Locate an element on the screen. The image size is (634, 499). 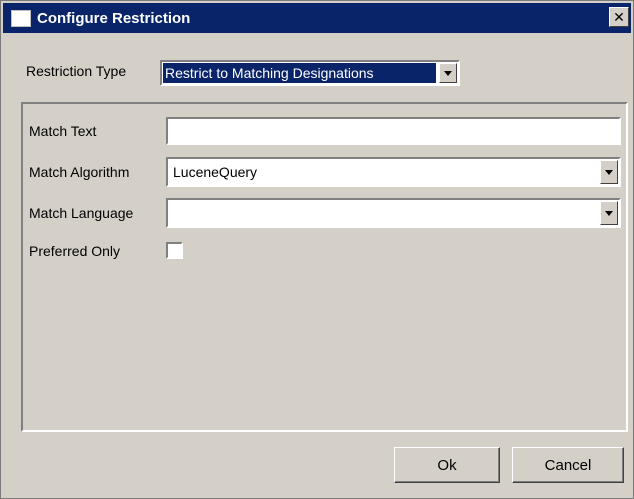
restriction-type-dropdown-button is located at coordinates (448, 73).